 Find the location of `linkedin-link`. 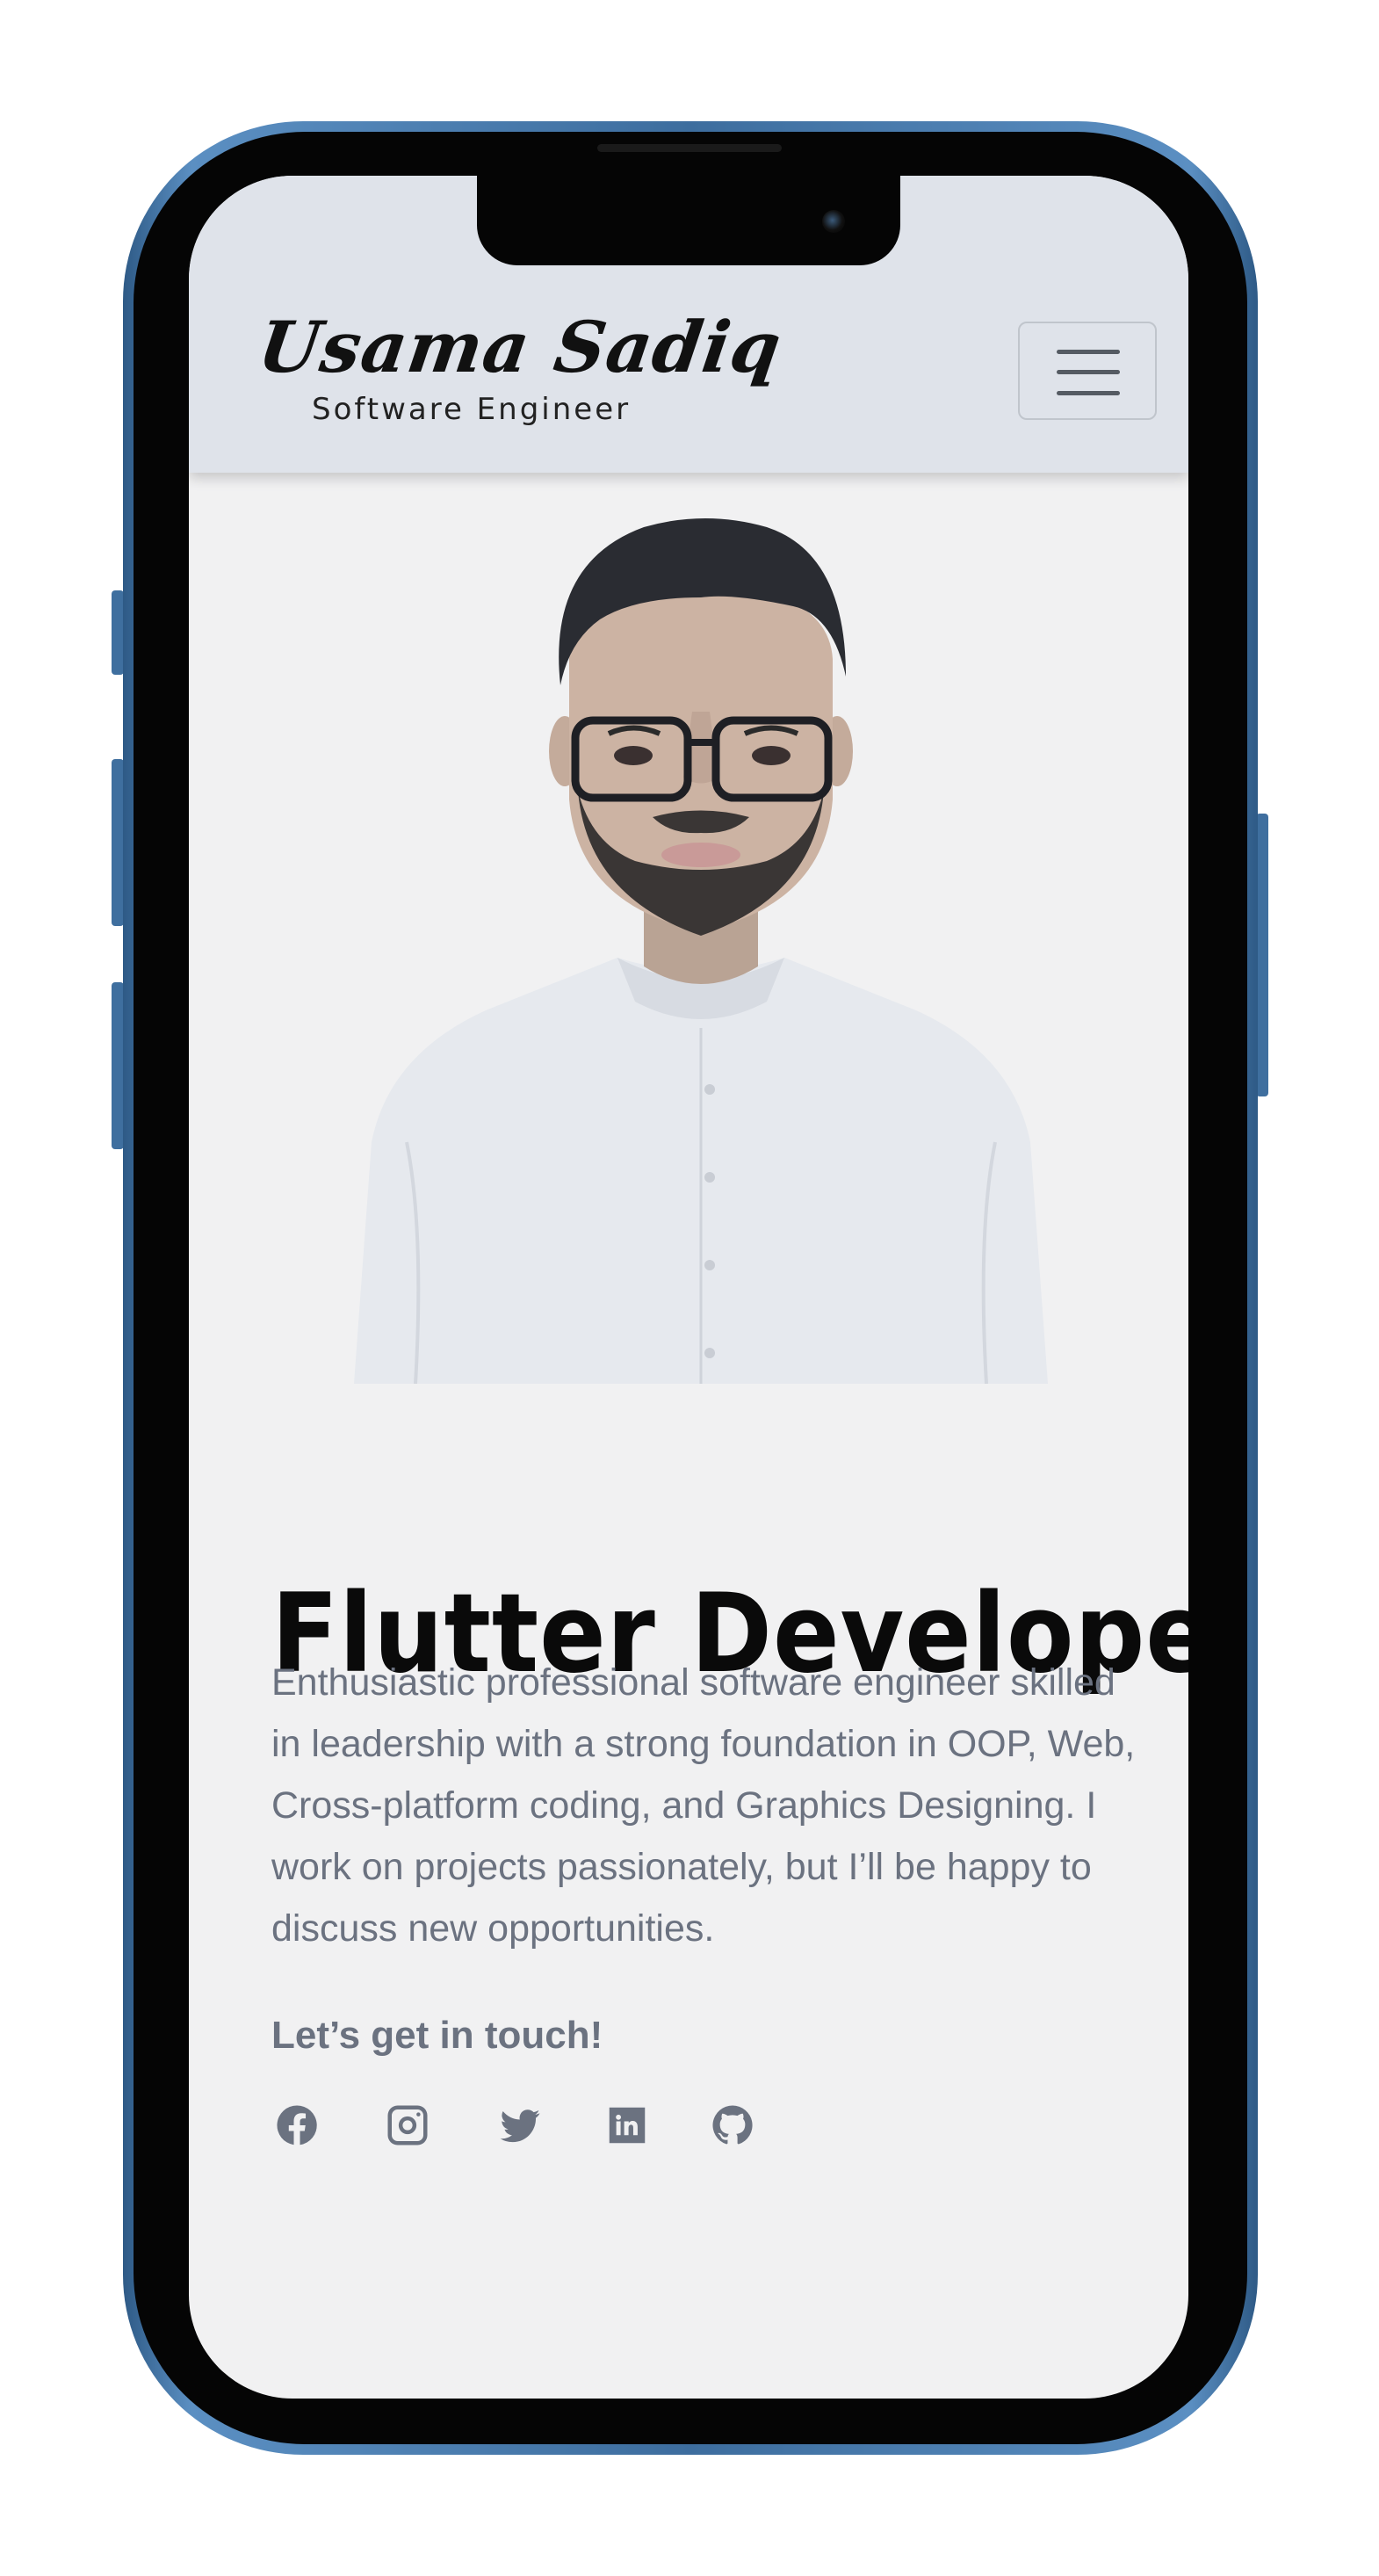

linkedin-link is located at coordinates (627, 2125).